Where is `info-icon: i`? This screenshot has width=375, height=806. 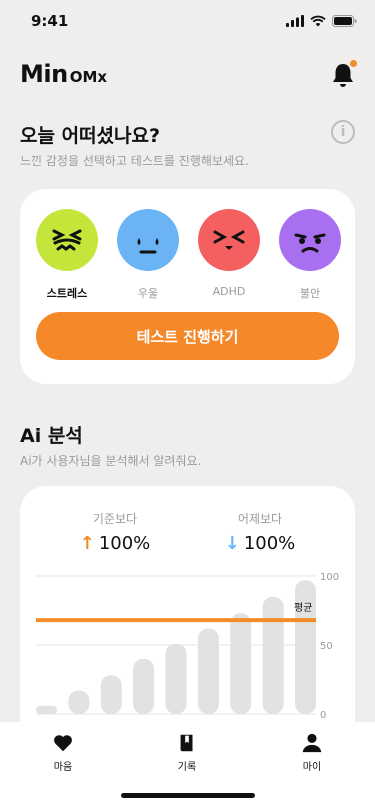
info-icon: i is located at coordinates (343, 132).